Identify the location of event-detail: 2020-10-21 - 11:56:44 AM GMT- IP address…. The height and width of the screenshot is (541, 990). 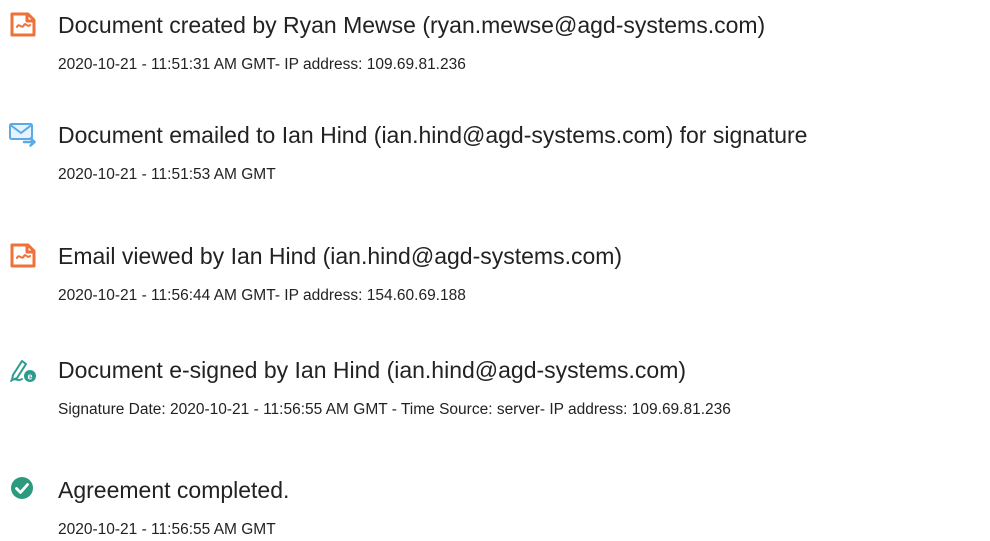
(262, 295).